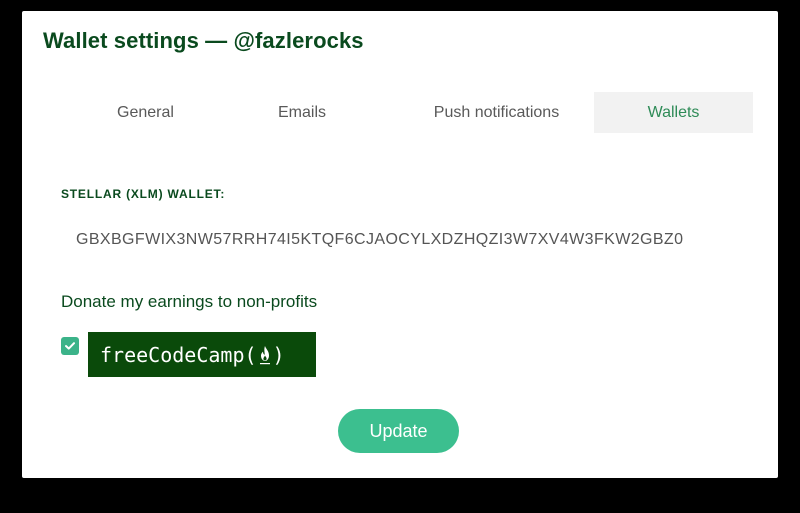 This screenshot has width=800, height=513. Describe the element at coordinates (392, 240) in the screenshot. I see `wallet-address-input` at that location.